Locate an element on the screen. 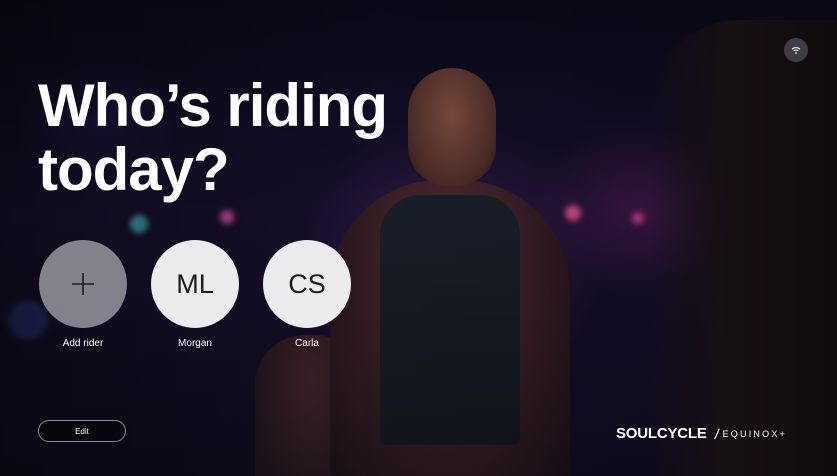 The image size is (837, 476). profile-morgan: ML Morgan is located at coordinates (195, 294).